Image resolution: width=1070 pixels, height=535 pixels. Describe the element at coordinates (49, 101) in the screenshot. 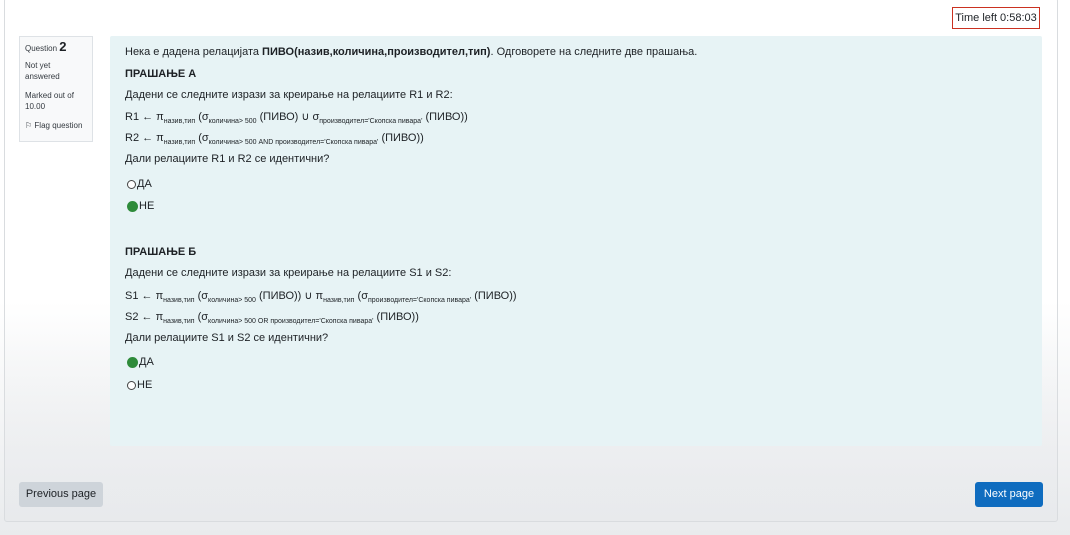

I see `question-marks: Marked out of 10.00` at that location.